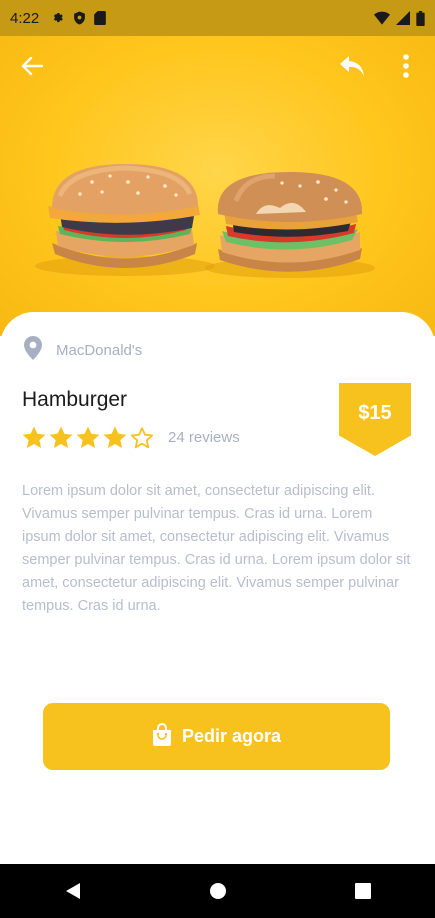 The height and width of the screenshot is (918, 435). I want to click on reviews-count: 24 reviews, so click(204, 437).